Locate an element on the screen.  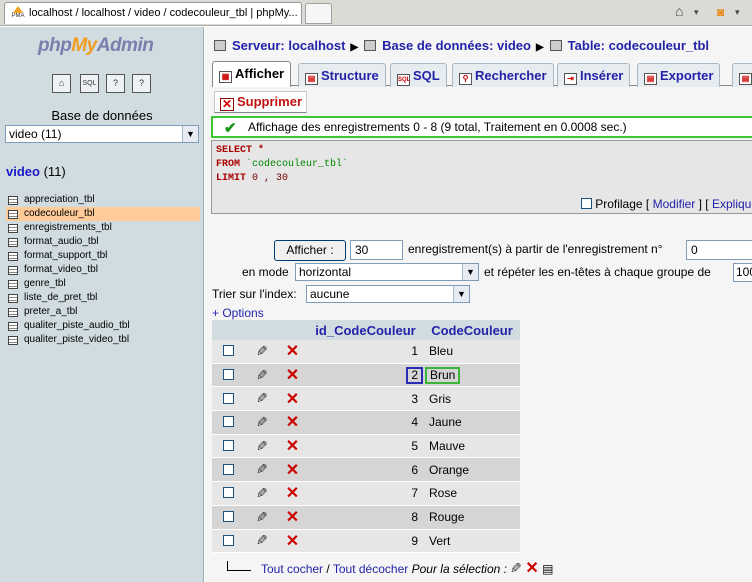
export-selected-icon: ▤ is located at coordinates (547, 569).